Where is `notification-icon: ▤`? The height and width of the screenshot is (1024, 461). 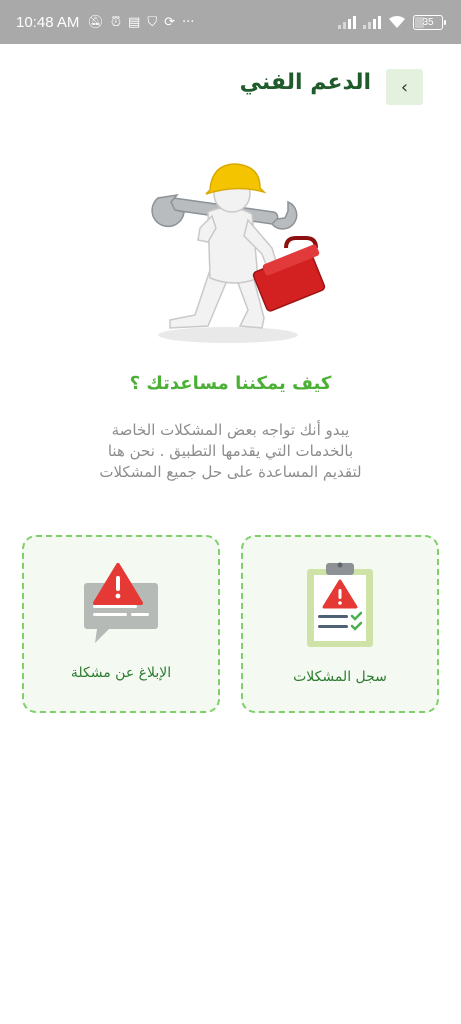 notification-icon: ▤ is located at coordinates (134, 22).